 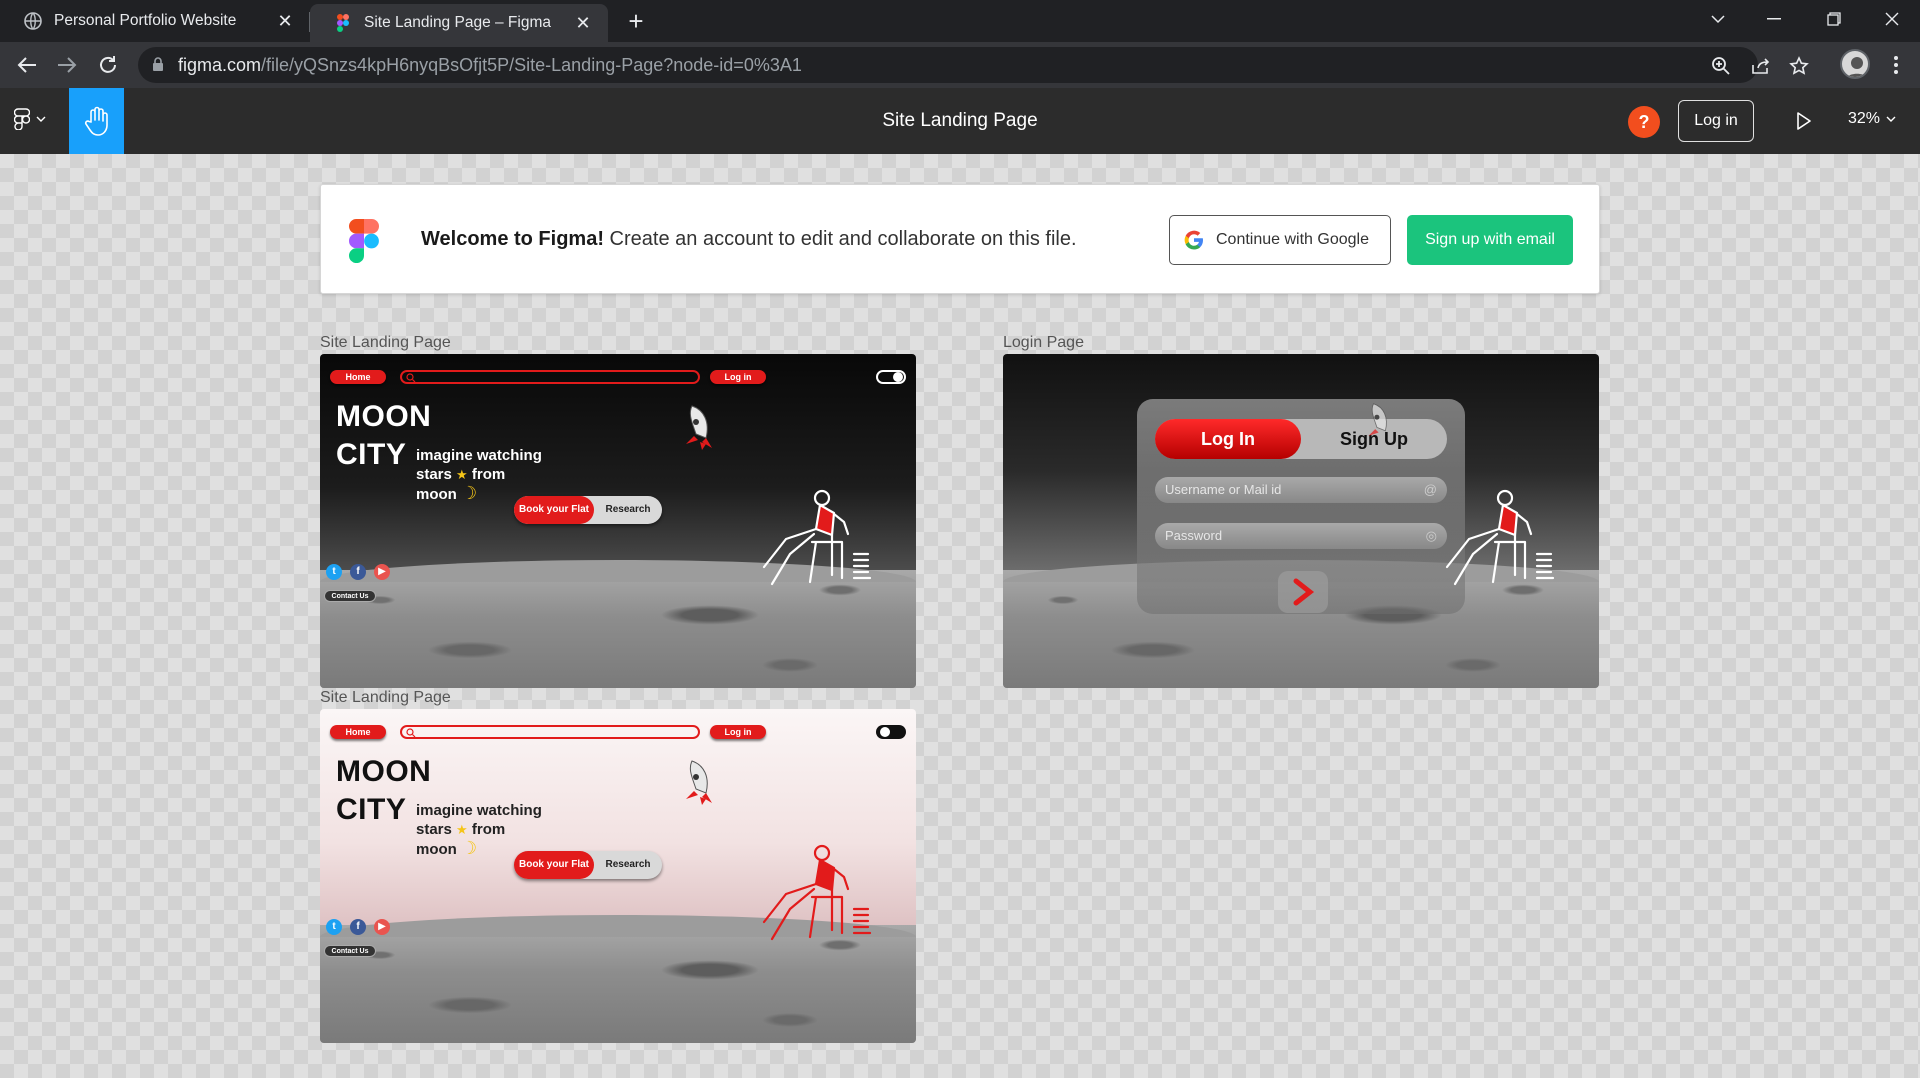 I want to click on password-placeholder: Password, so click(x=1194, y=535).